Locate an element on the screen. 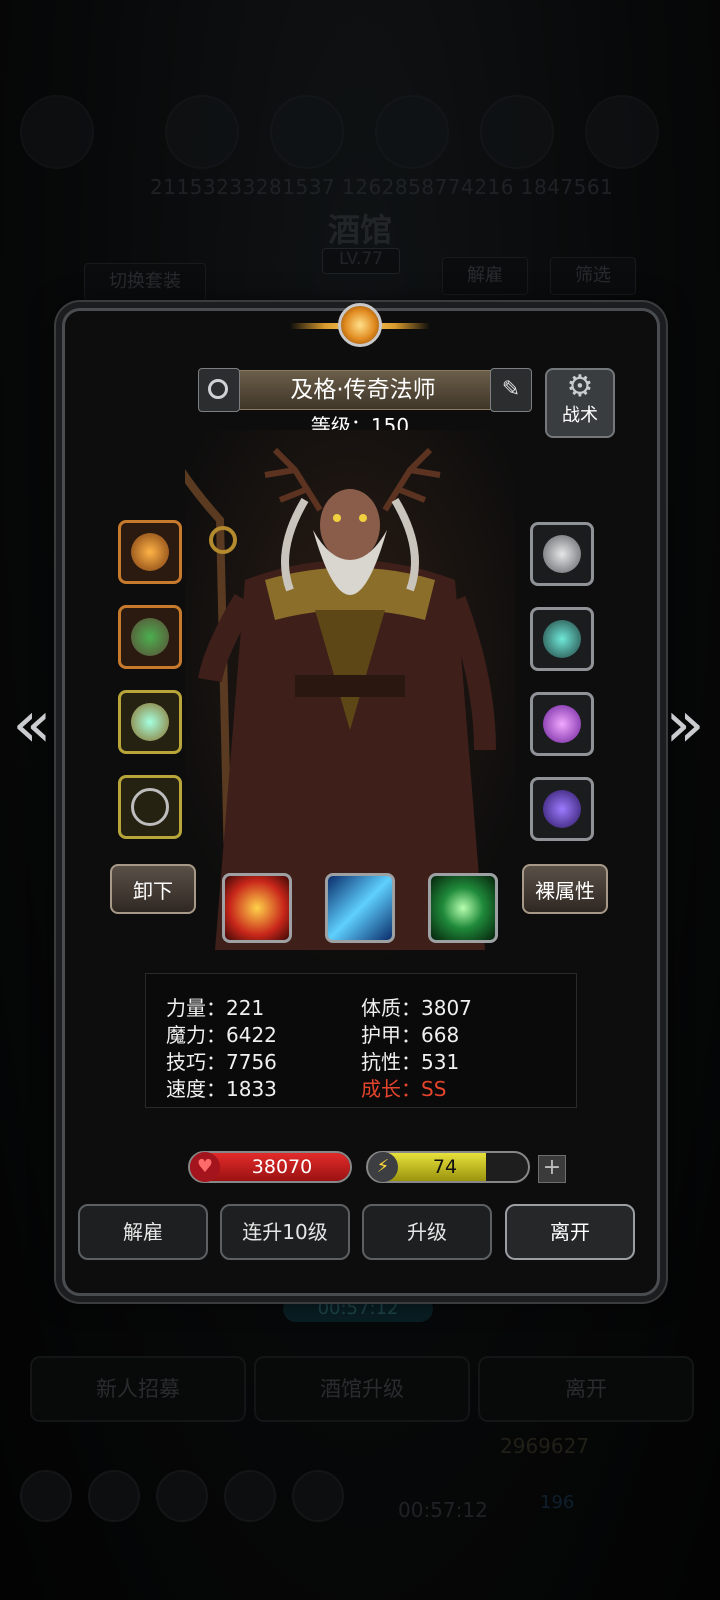  lightning-icon: ⚡ is located at coordinates (383, 1167).